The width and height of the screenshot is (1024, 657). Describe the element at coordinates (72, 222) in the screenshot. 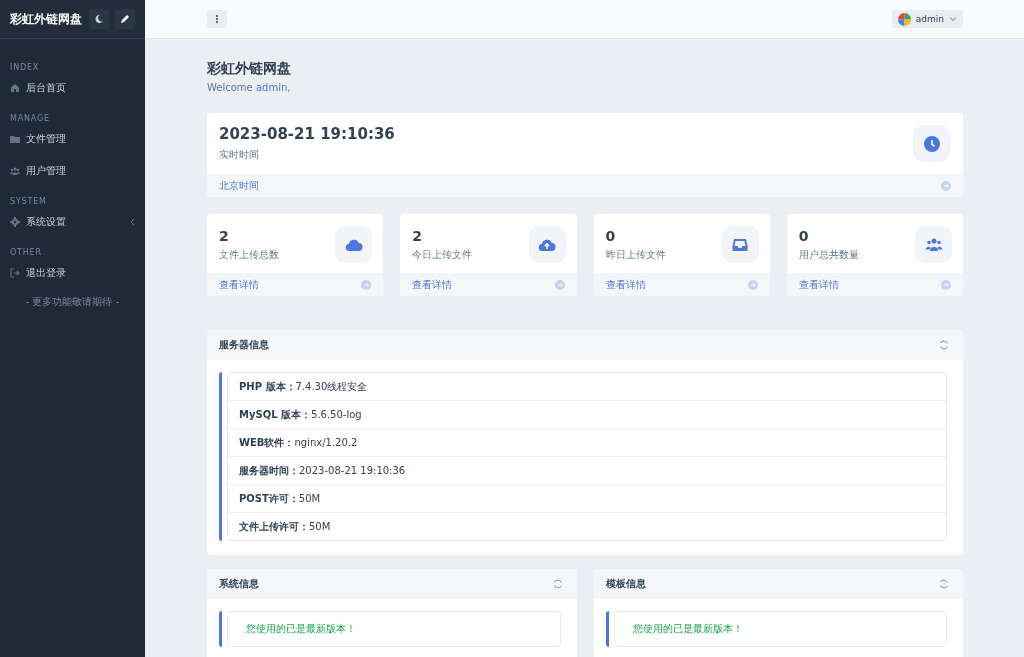

I see `nav-item: 系统设置` at that location.